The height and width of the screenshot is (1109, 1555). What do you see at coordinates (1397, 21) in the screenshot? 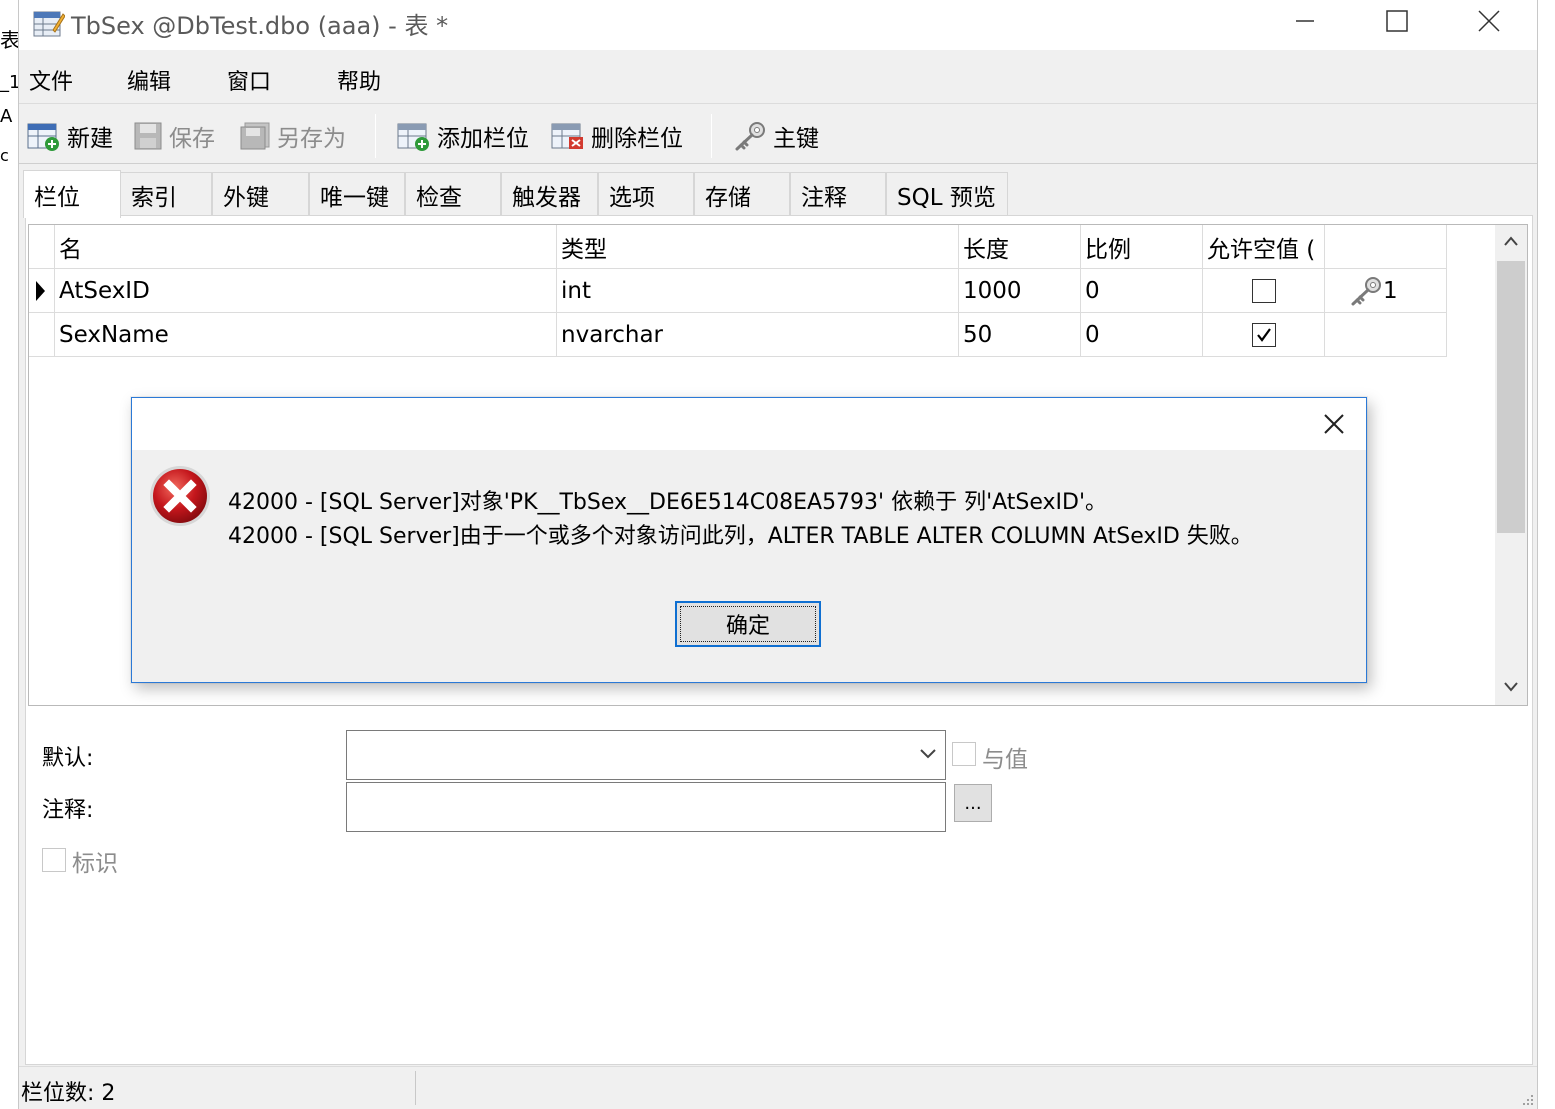
I see `maximize-button` at bounding box center [1397, 21].